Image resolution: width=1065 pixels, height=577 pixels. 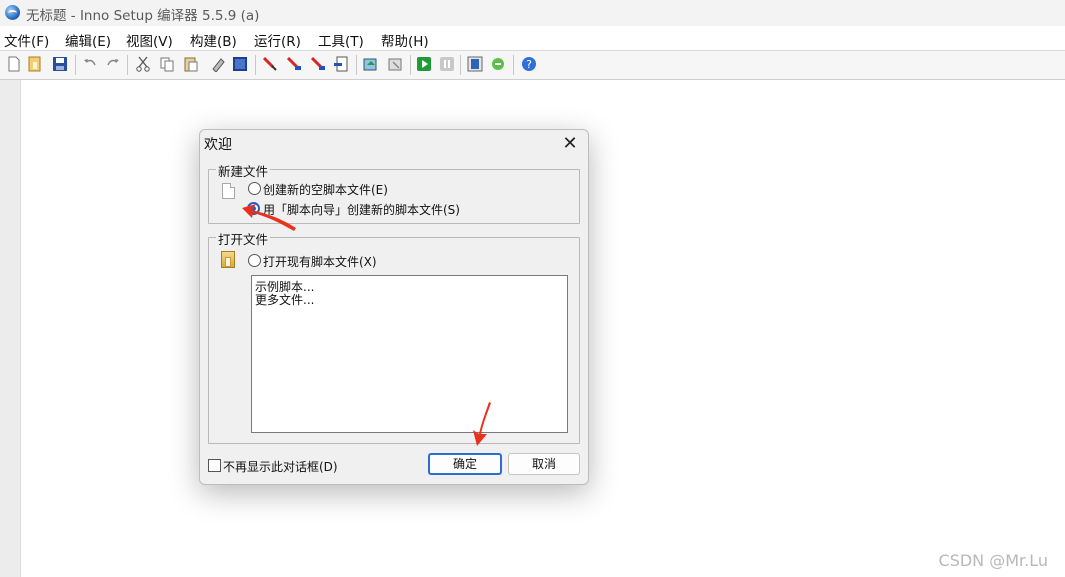 What do you see at coordinates (405, 40) in the screenshot?
I see `menu-help: 帮助(H)` at bounding box center [405, 40].